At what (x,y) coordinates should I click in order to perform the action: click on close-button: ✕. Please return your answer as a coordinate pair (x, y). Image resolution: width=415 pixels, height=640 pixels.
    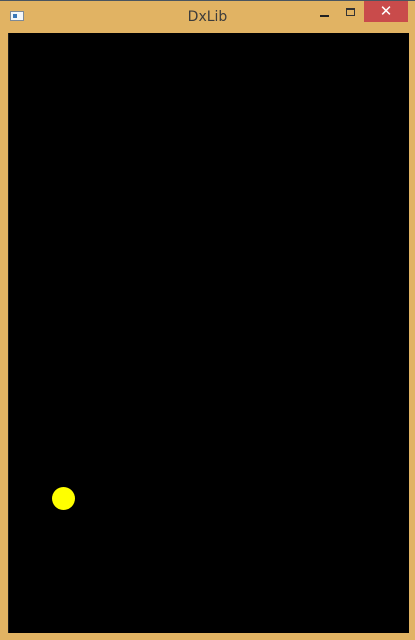
    Looking at the image, I should click on (386, 11).